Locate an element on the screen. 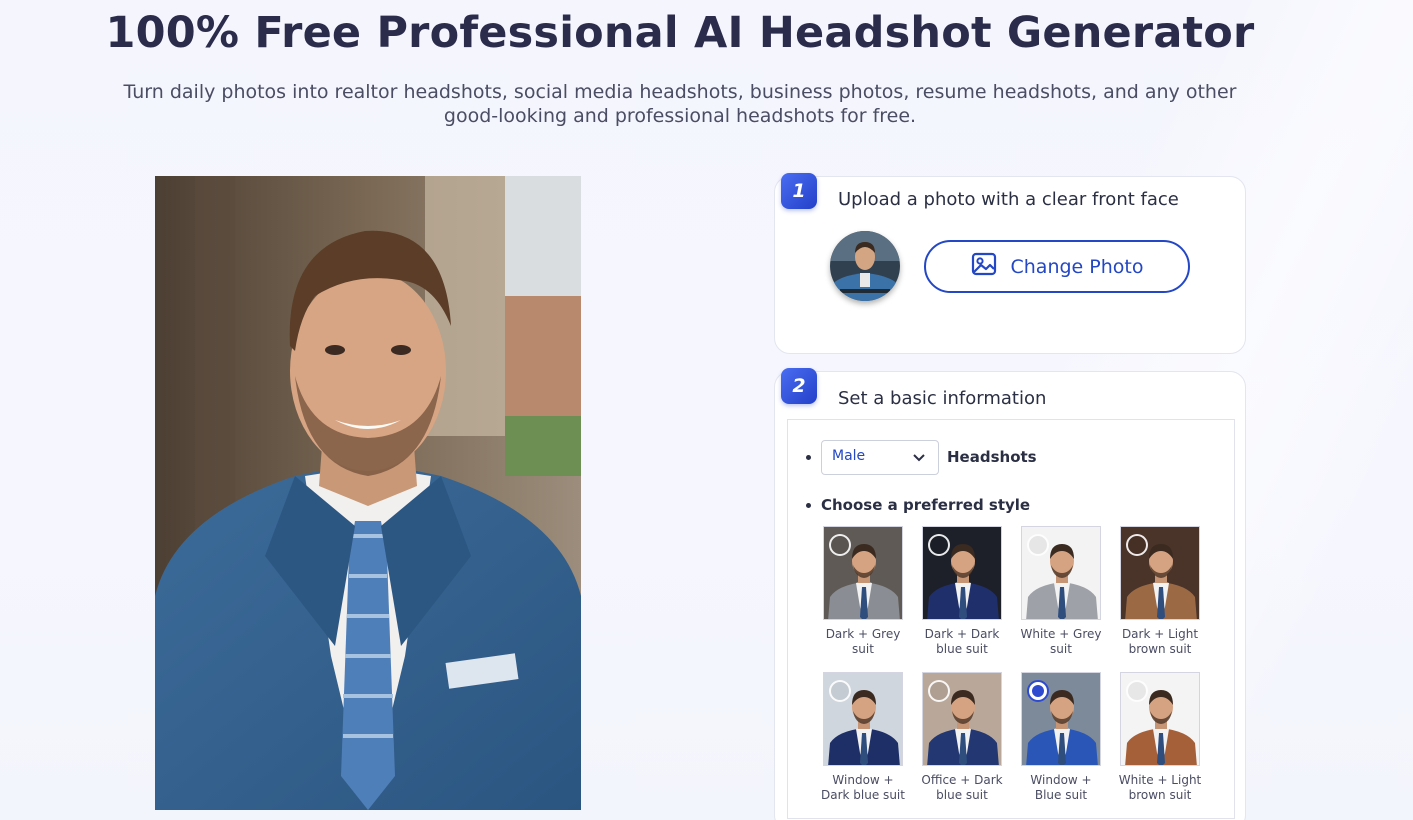 This screenshot has height=820, width=1413. gender-selected-value: Male is located at coordinates (849, 456).